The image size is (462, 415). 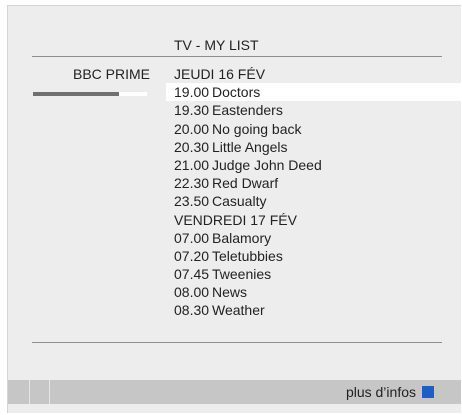 I want to click on program-title: Weather, so click(x=238, y=310).